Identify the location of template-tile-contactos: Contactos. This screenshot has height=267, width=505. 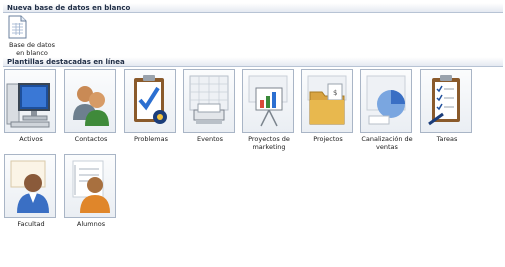
(91, 106).